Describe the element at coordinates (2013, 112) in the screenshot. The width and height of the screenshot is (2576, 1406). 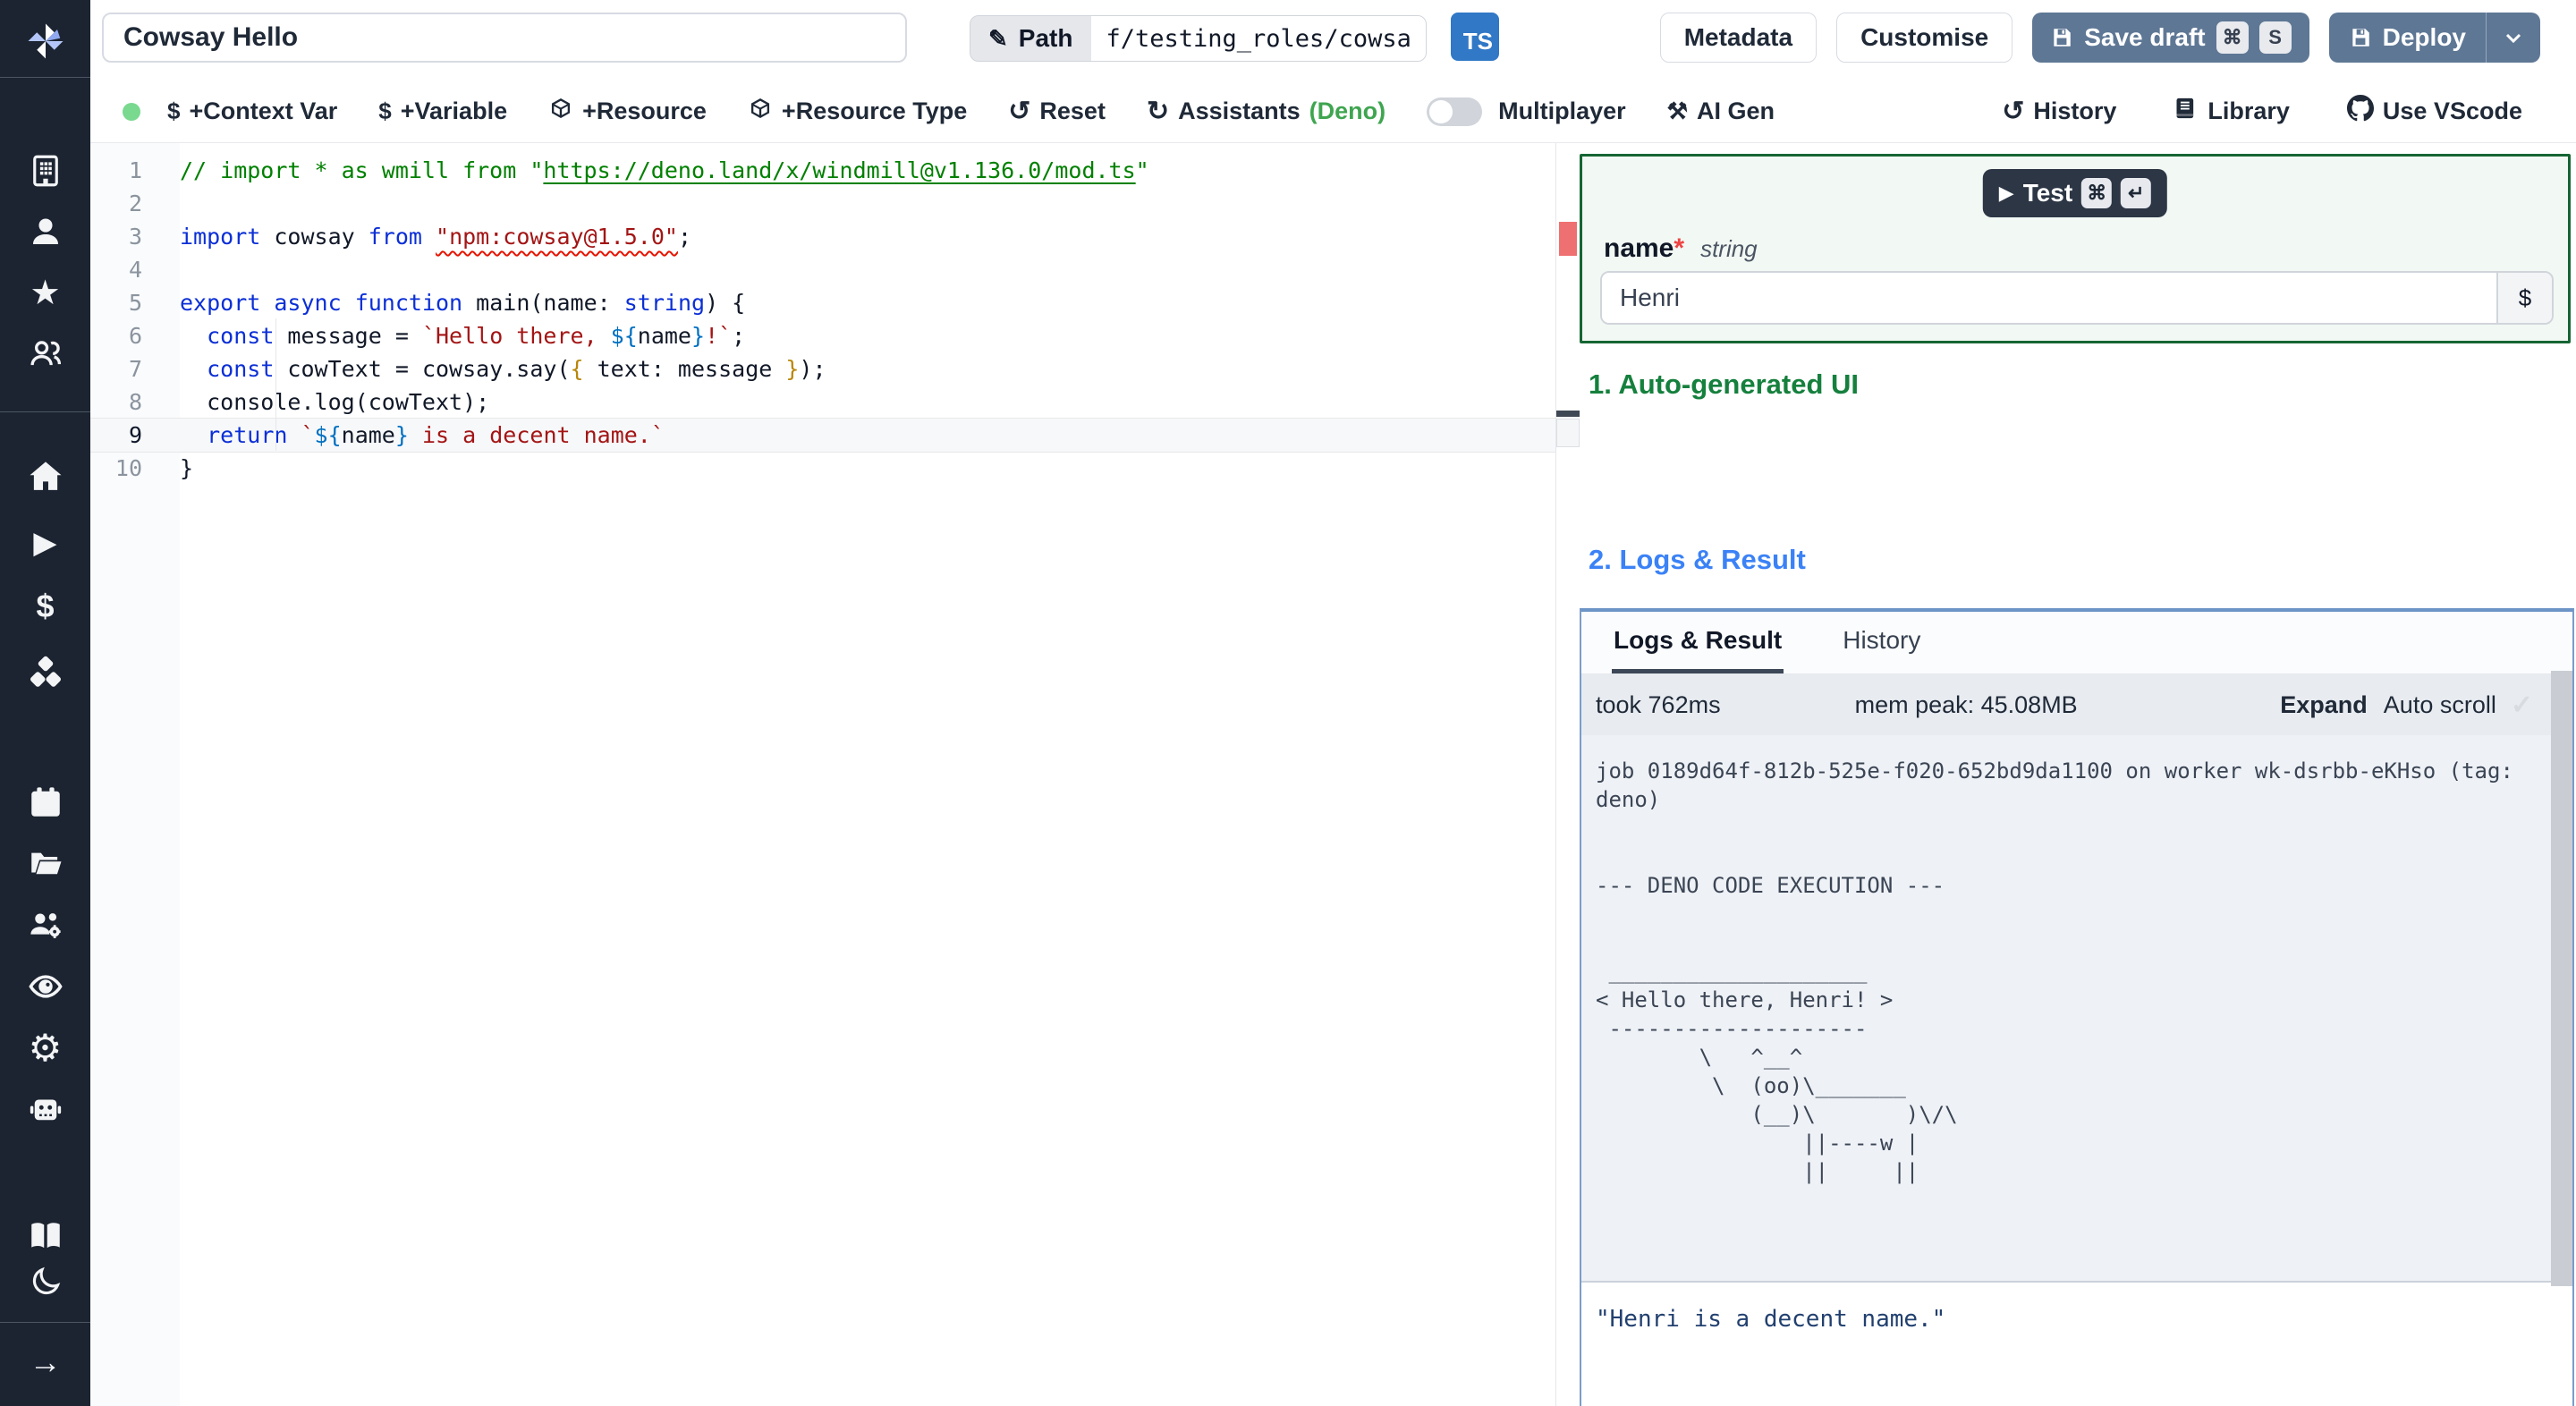
I see `history-icon: ↺` at that location.